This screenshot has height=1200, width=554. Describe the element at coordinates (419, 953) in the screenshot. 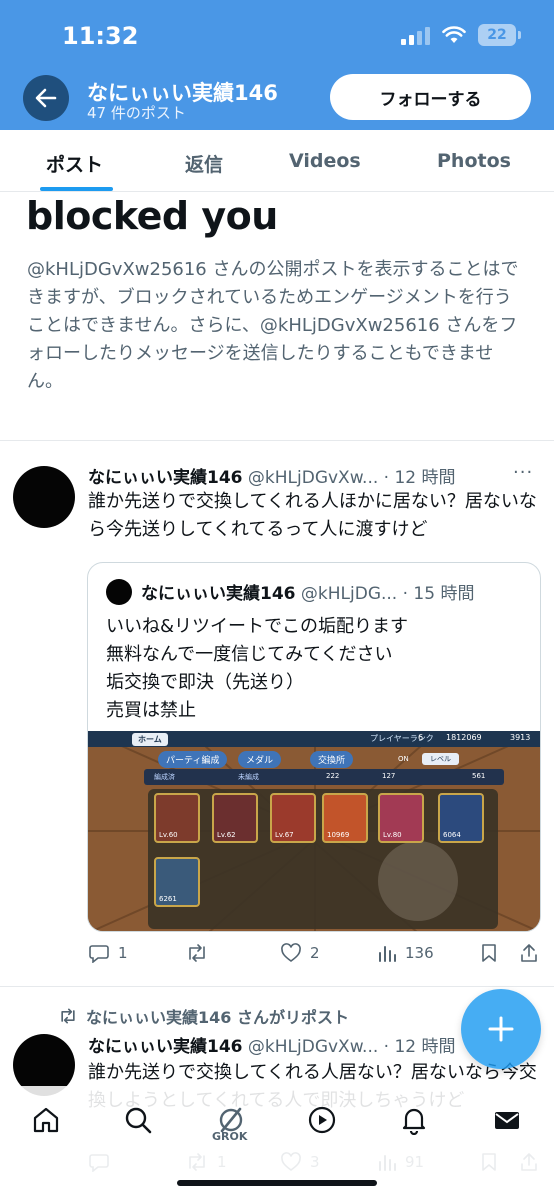

I see `view-count: 136` at that location.